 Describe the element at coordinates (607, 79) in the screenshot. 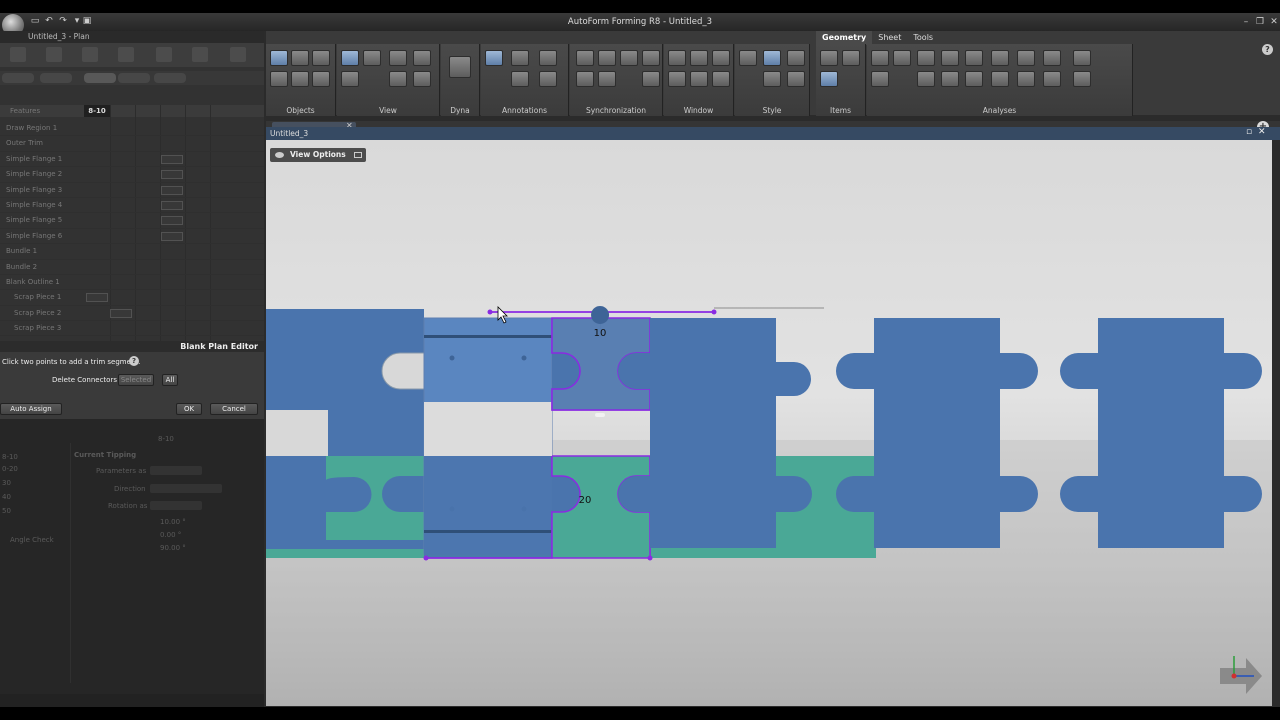

I see `sync-d-icon` at that location.